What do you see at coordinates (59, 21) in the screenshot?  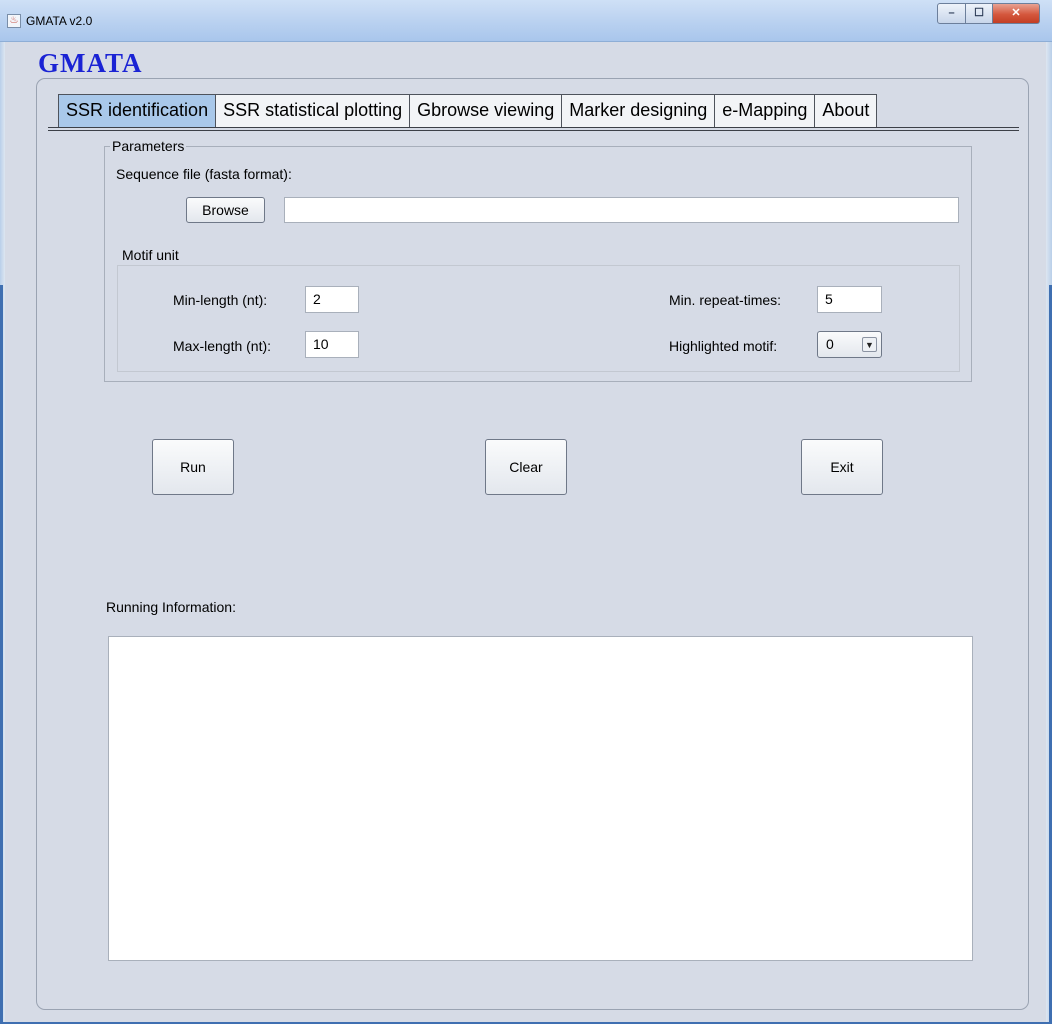 I see `window-title: GMATA v2.0` at bounding box center [59, 21].